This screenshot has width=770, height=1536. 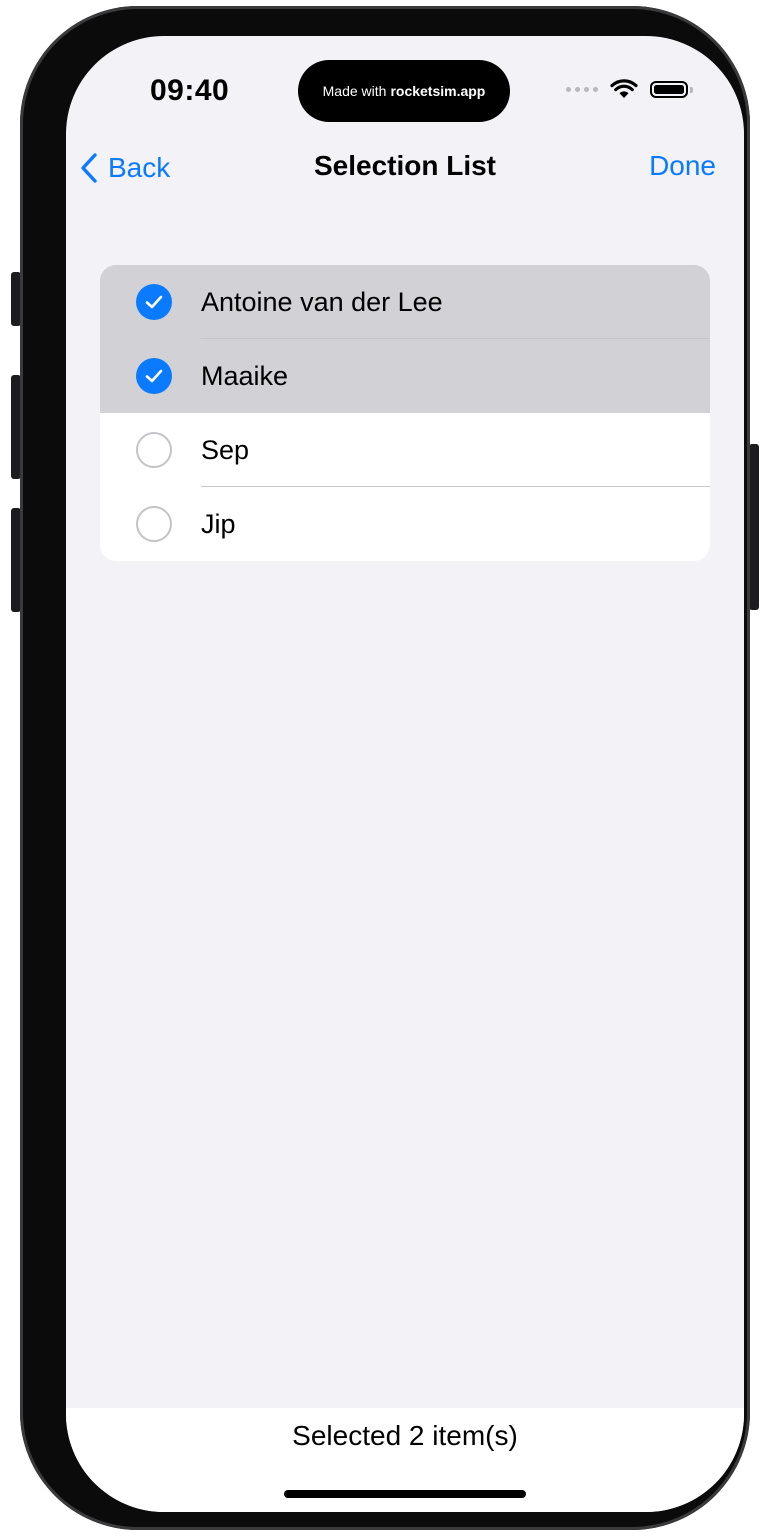 What do you see at coordinates (582, 89) in the screenshot?
I see `cellular-icon` at bounding box center [582, 89].